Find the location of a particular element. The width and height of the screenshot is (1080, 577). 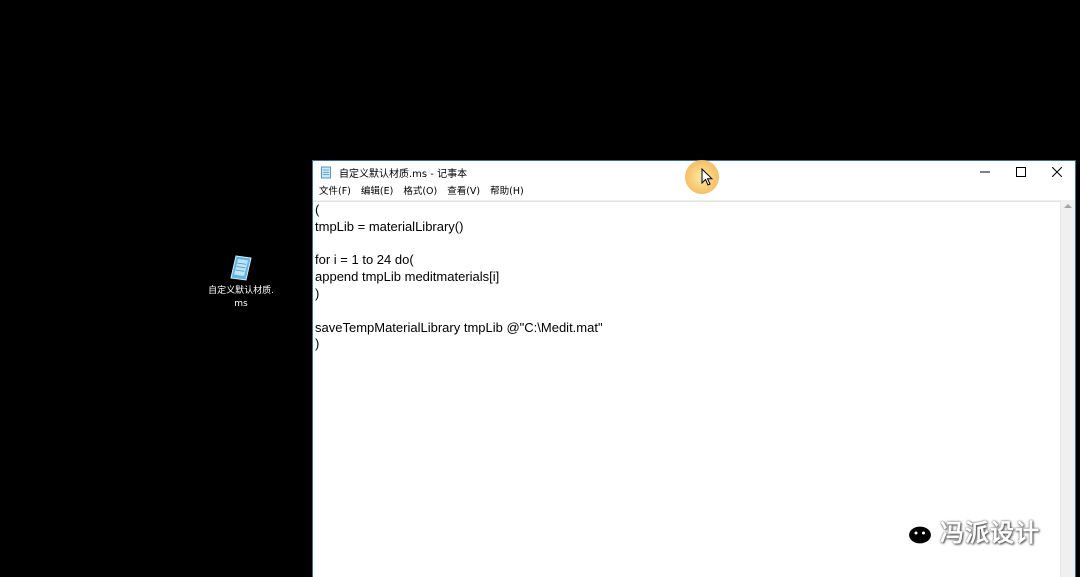

desktop-file-label: 自定义默认材质.ms is located at coordinates (241, 297).